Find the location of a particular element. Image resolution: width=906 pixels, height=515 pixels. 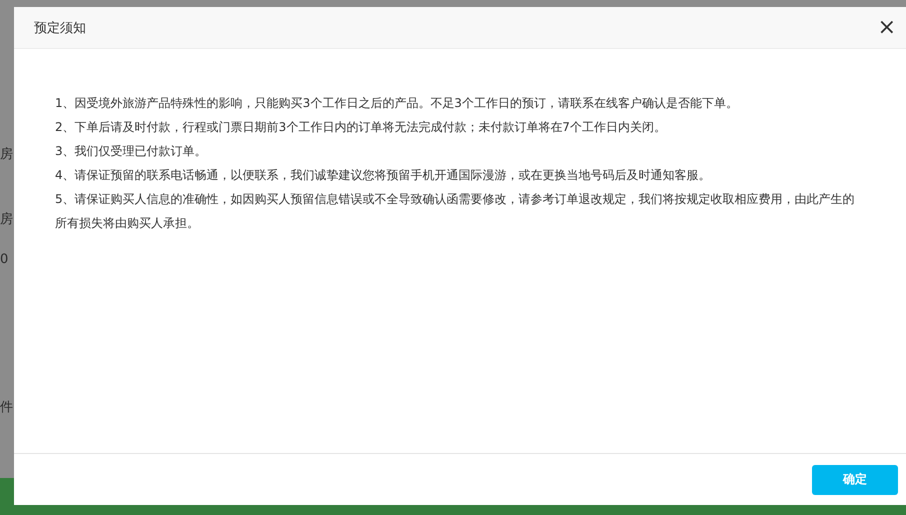

dialog-title: 预定须知 is located at coordinates (60, 28).